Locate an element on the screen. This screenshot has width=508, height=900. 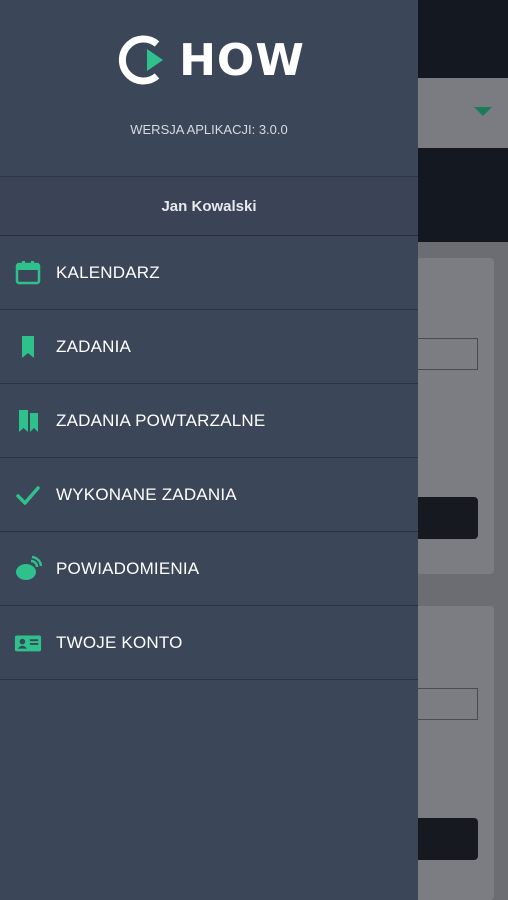
app-version: WERSJA APLIKACJI: 3.0.0 is located at coordinates (209, 129).